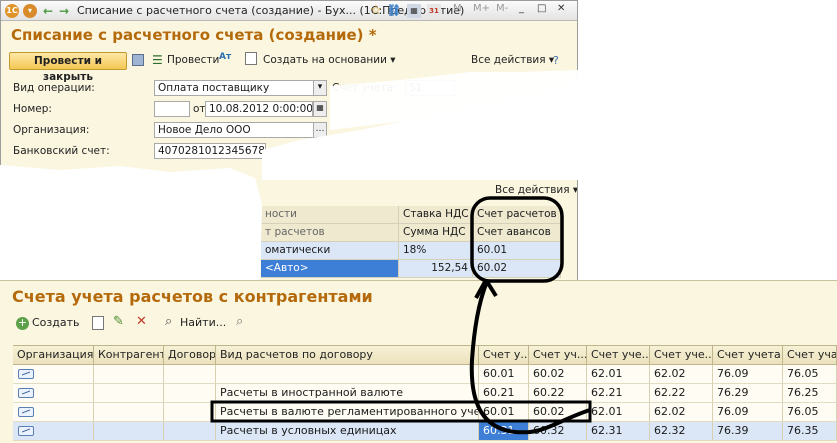 The width and height of the screenshot is (837, 443). I want to click on annotation-rounded-box, so click(517, 239).